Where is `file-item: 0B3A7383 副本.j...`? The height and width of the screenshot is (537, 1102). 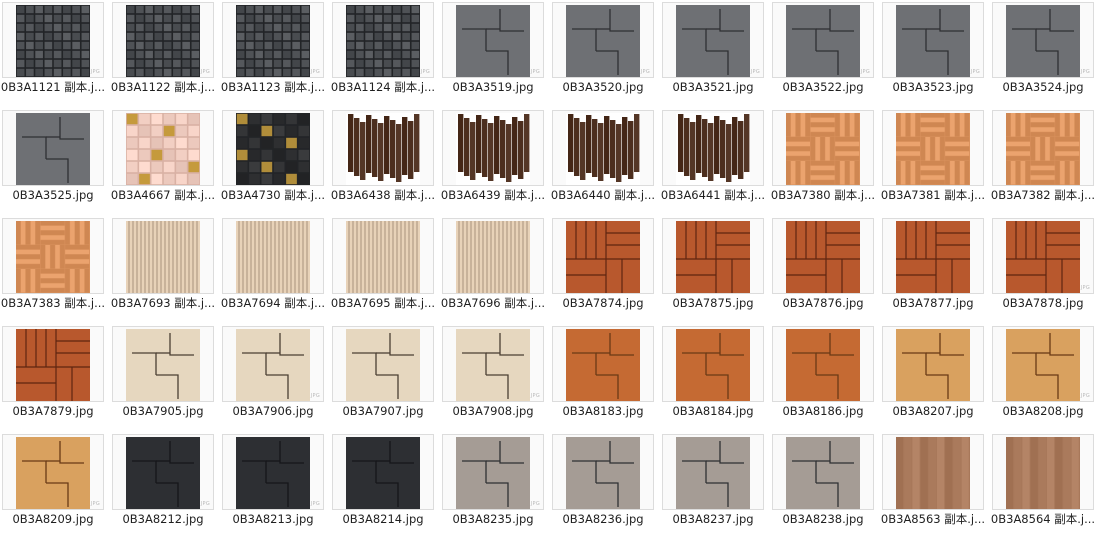 file-item: 0B3A7383 副本.j... is located at coordinates (53, 269).